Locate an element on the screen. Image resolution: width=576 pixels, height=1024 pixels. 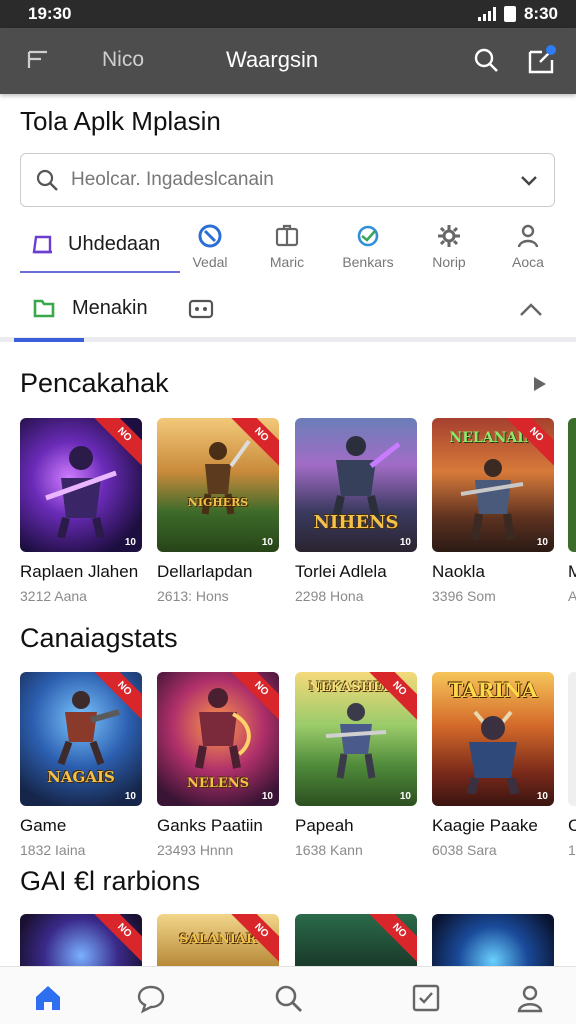
category-item-label: Aoca is located at coordinates (528, 262).